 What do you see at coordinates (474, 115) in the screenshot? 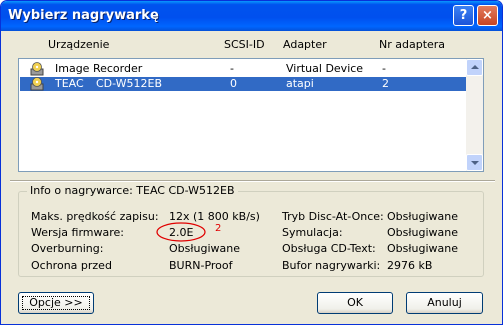
I see `vertical-scrollbar` at bounding box center [474, 115].